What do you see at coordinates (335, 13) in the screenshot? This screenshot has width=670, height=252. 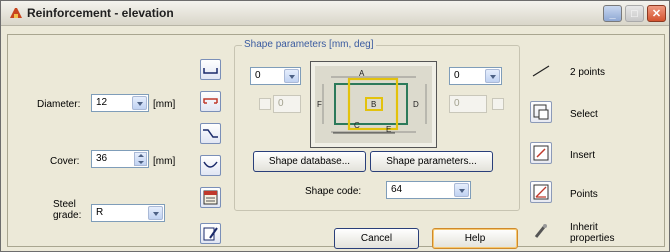 I see `title-bar: Reinforcement - elevation _ □ ✕` at bounding box center [335, 13].